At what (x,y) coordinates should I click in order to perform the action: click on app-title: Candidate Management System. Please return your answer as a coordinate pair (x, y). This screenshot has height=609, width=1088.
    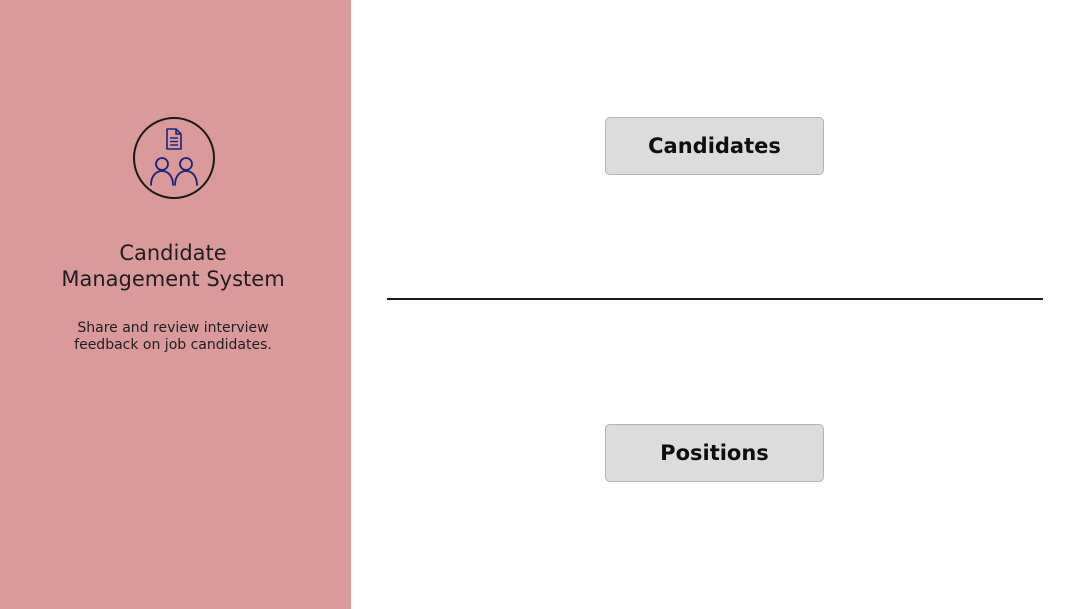
    Looking at the image, I should click on (173, 266).